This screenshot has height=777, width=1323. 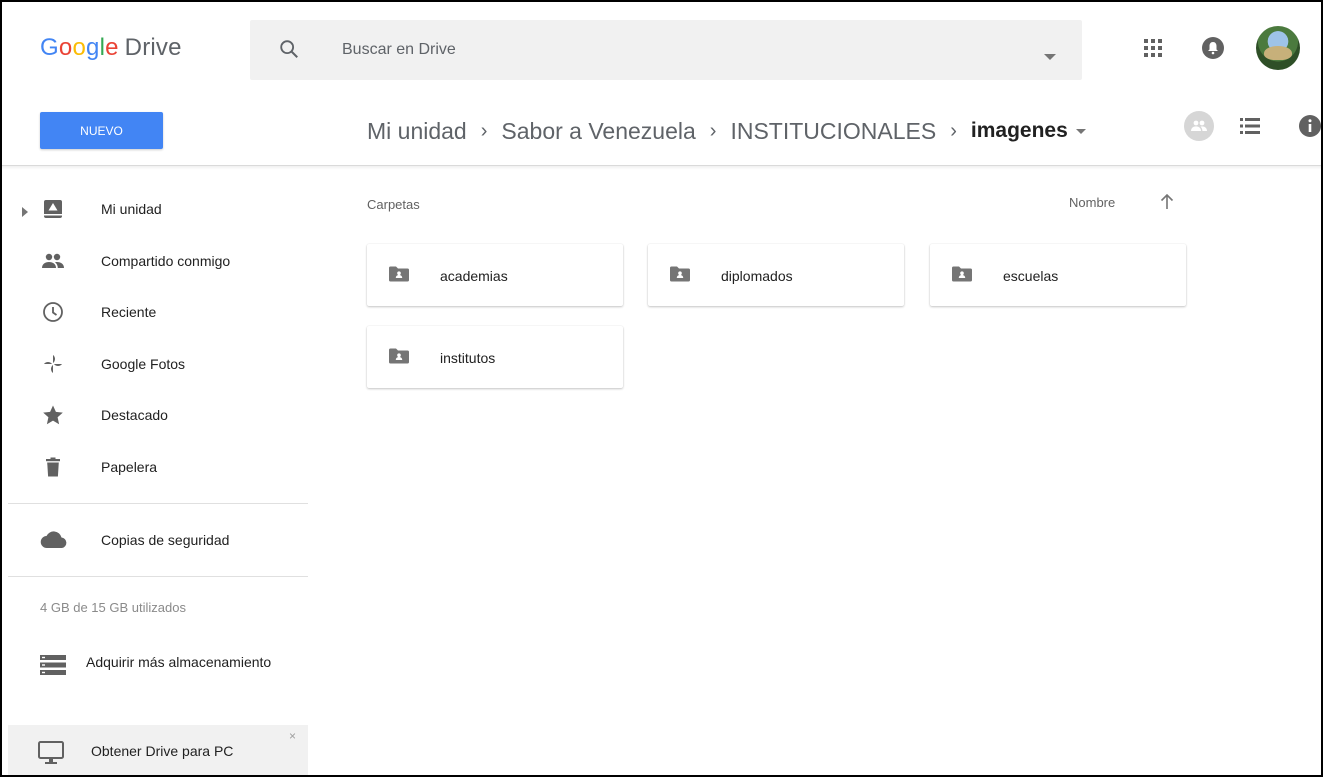 I want to click on folder-card: institutos, so click(x=495, y=357).